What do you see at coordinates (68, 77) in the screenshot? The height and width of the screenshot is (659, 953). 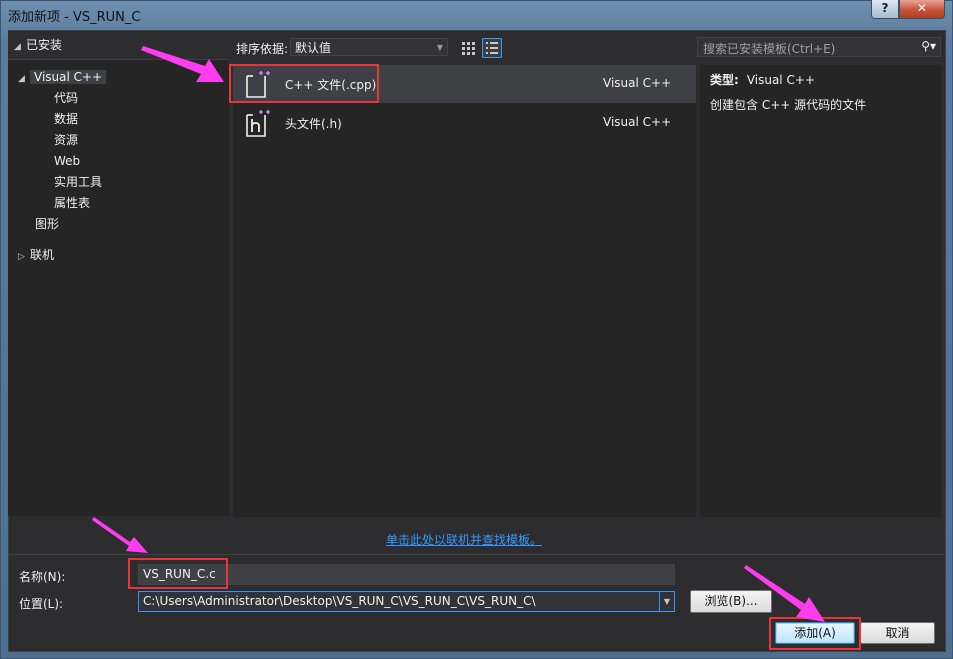 I see `tree-item-visual-cpp: Visual C++` at bounding box center [68, 77].